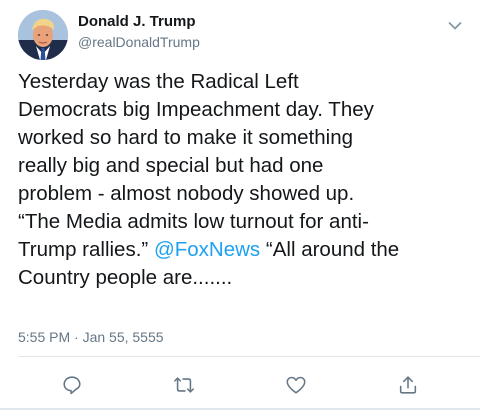 The height and width of the screenshot is (410, 480). Describe the element at coordinates (196, 109) in the screenshot. I see `tweet-text-line: Democrats big Impeachment day. They` at that location.